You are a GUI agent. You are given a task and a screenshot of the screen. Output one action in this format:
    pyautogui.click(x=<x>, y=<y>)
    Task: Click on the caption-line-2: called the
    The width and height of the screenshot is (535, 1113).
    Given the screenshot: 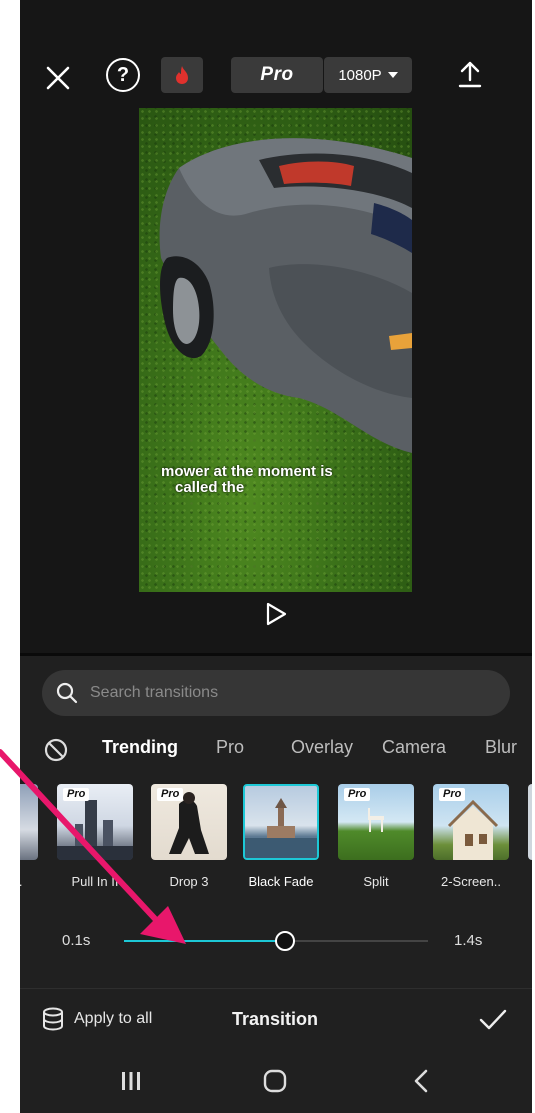 What is the action you would take?
    pyautogui.click(x=210, y=487)
    